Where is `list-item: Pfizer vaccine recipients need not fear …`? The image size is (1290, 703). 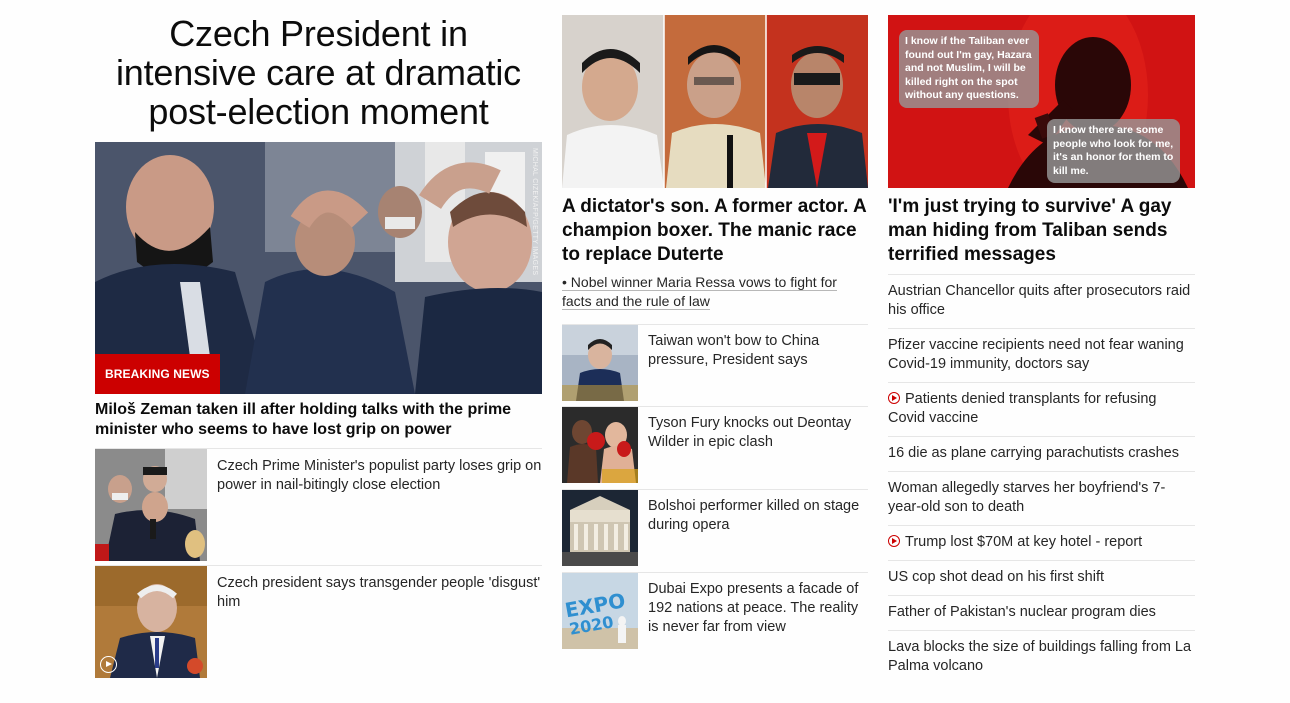 list-item: Pfizer vaccine recipients need not fear … is located at coordinates (1041, 355).